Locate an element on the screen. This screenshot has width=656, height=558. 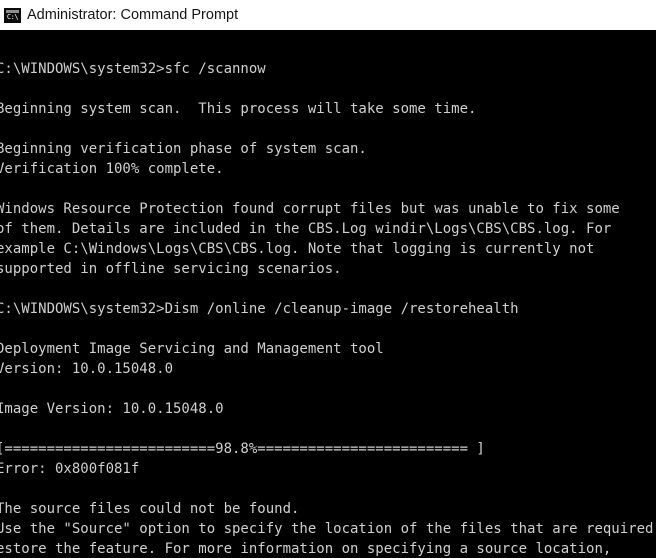
terminal-line: Version: 10.0.15048.0 is located at coordinates (87, 369).